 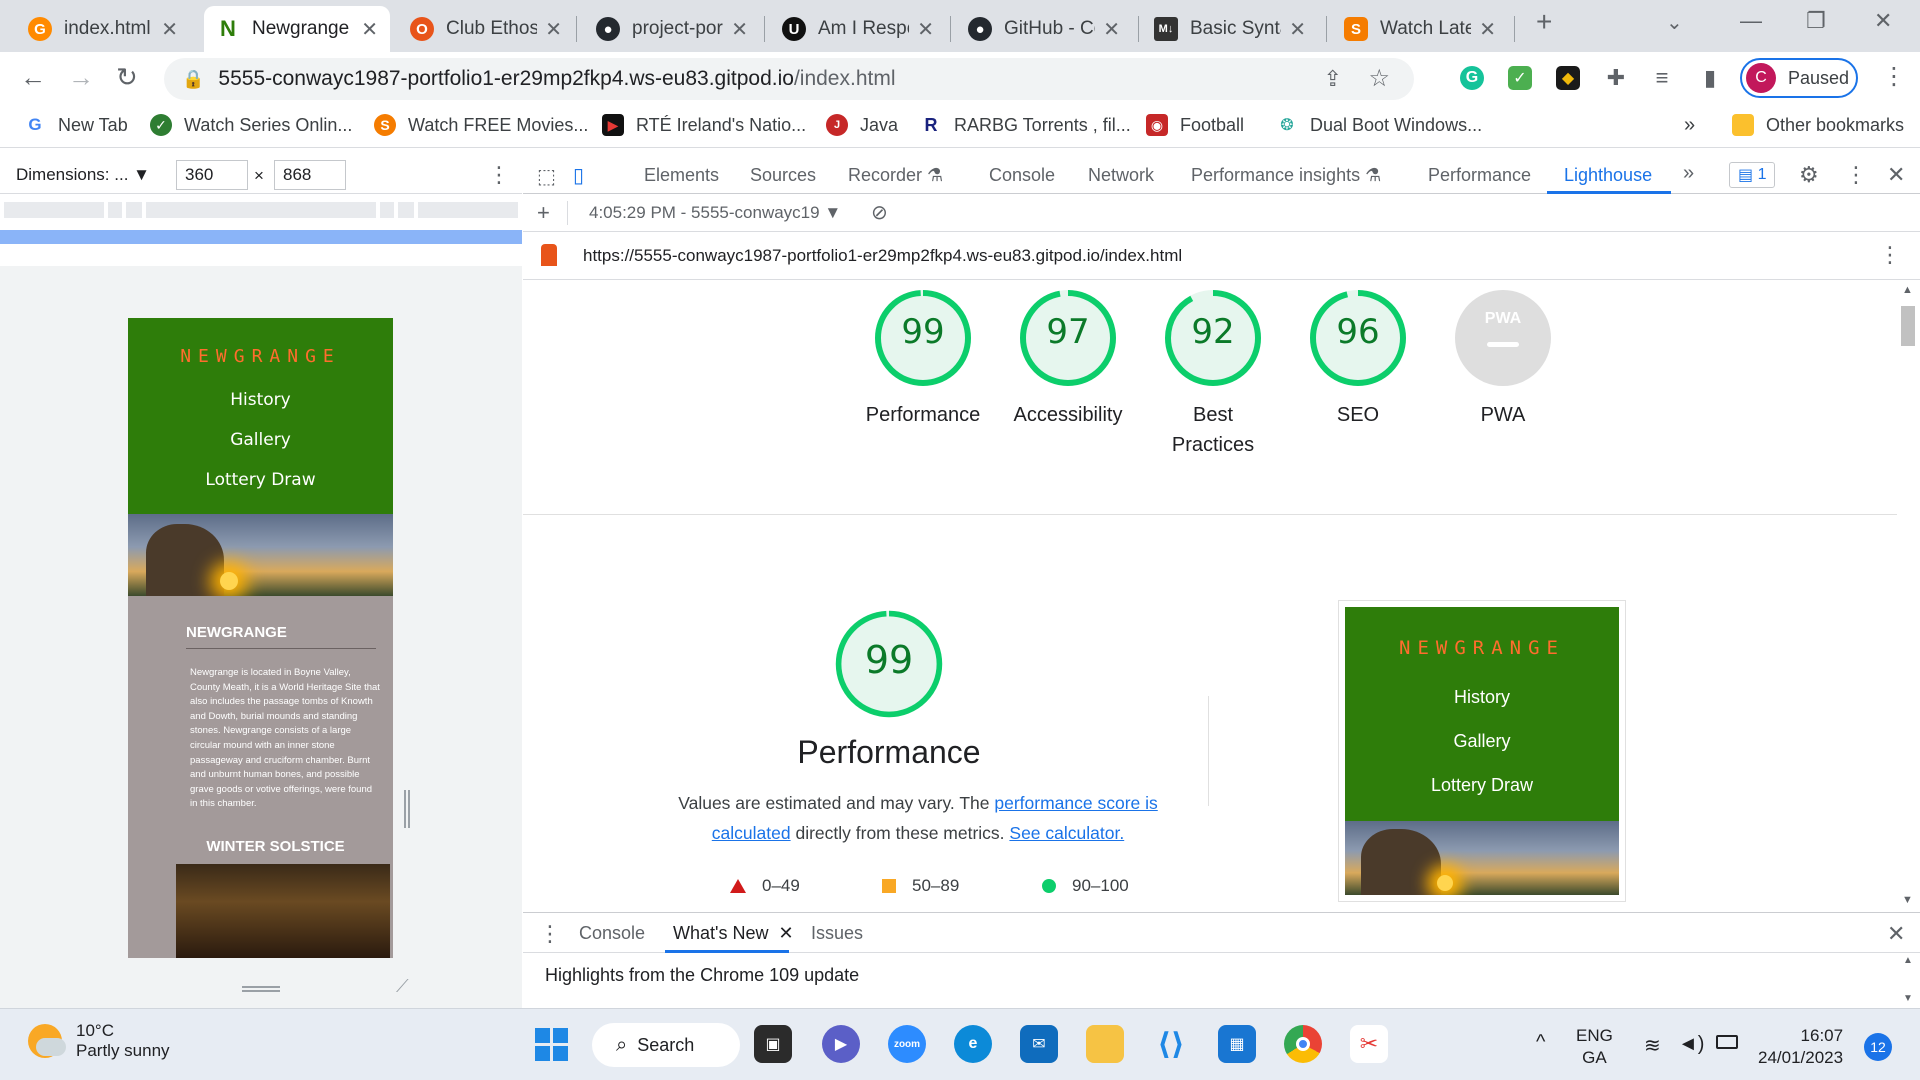 I want to click on edge-icon: e, so click(x=973, y=1044).